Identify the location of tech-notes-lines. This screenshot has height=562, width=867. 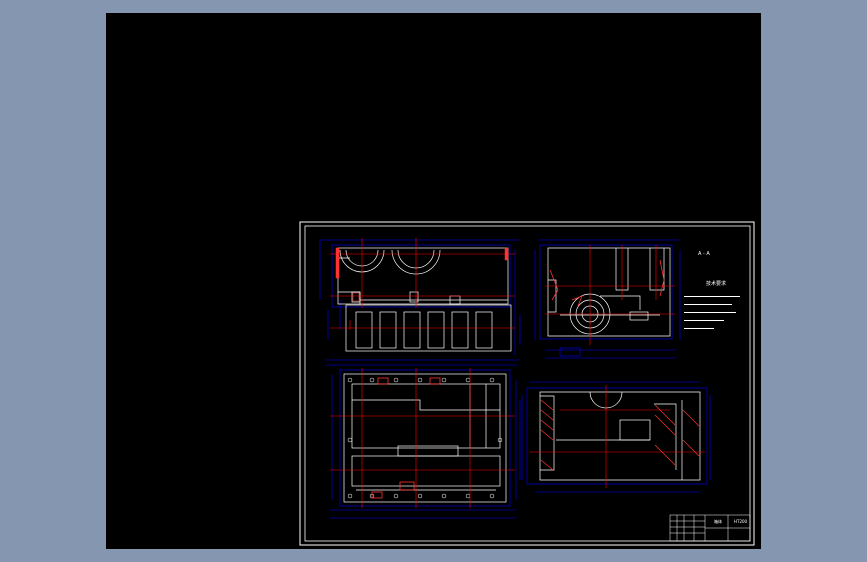
(714, 310).